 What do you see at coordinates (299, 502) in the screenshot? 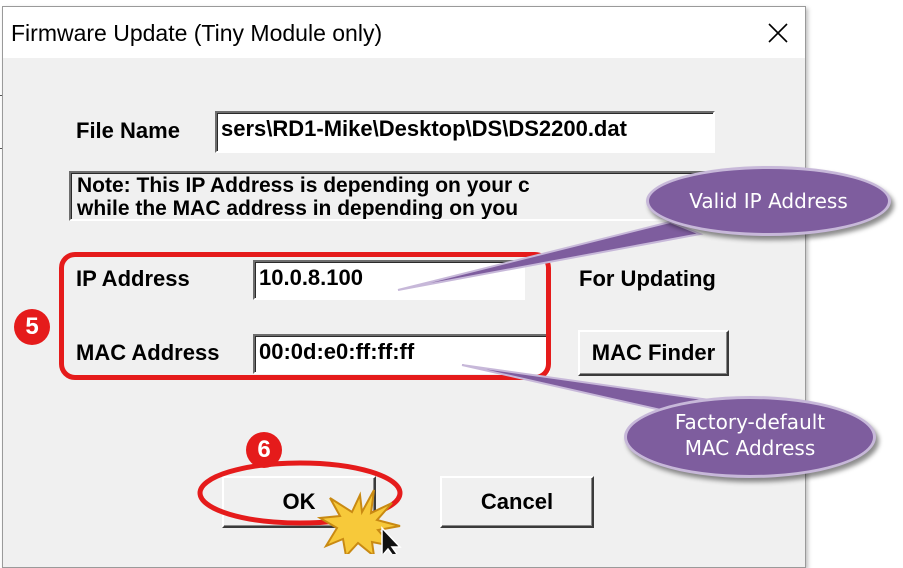
I see `ok-button: OK` at bounding box center [299, 502].